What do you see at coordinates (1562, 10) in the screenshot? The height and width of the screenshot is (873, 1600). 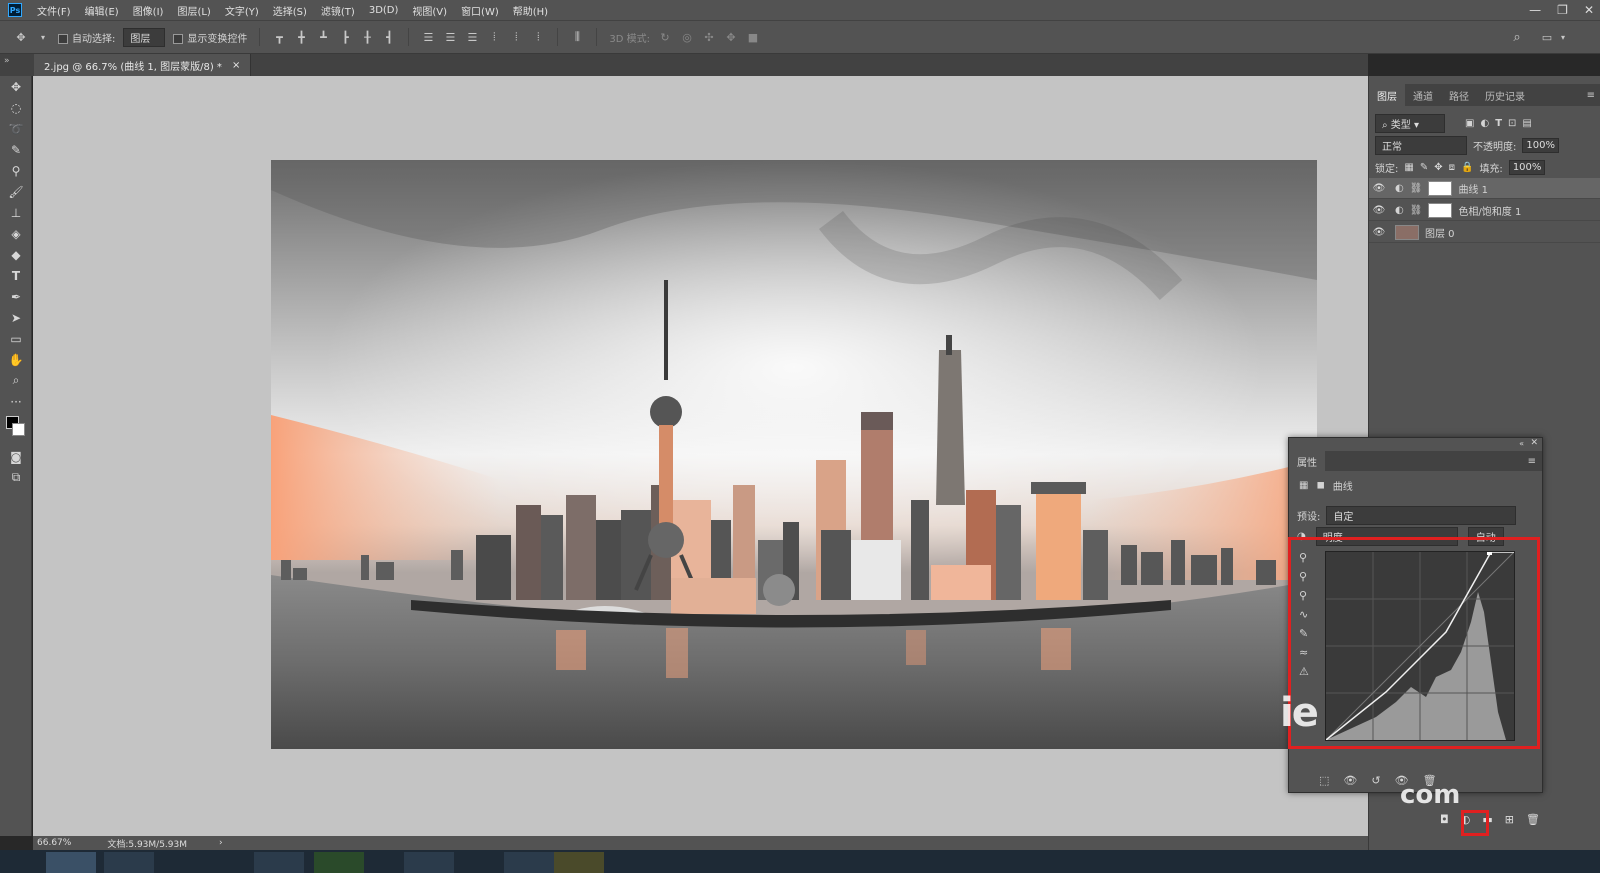 I see `restore-icon: ❐` at bounding box center [1562, 10].